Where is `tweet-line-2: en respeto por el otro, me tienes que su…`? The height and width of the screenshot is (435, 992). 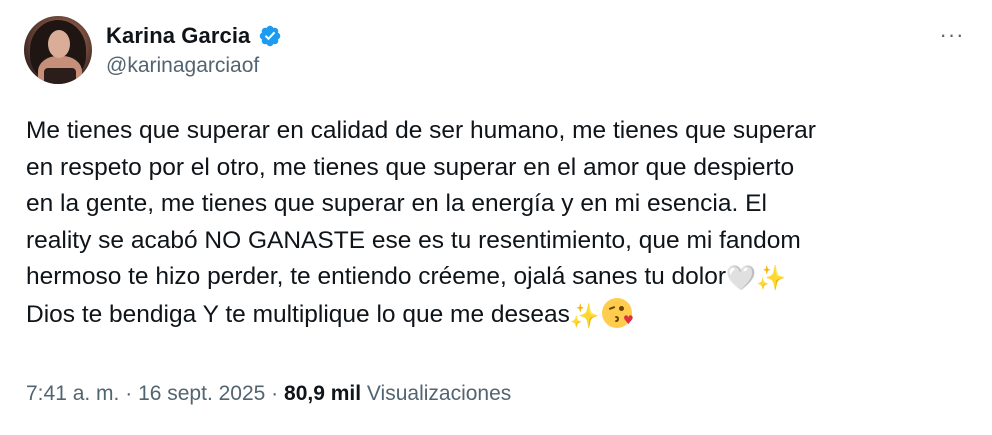
tweet-line-2: en respeto por el otro, me tienes que su… is located at coordinates (410, 167).